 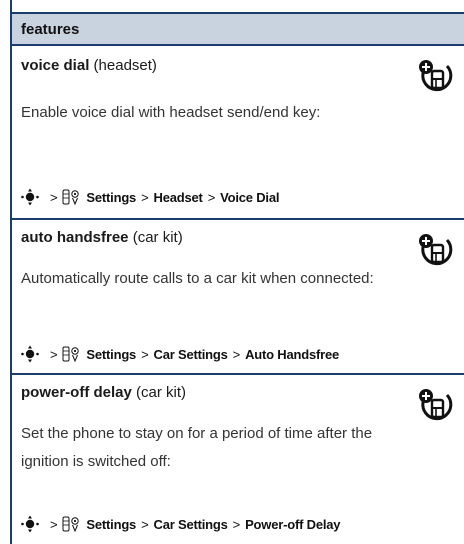 I want to click on feature-name: power-off delay, so click(x=76, y=392).